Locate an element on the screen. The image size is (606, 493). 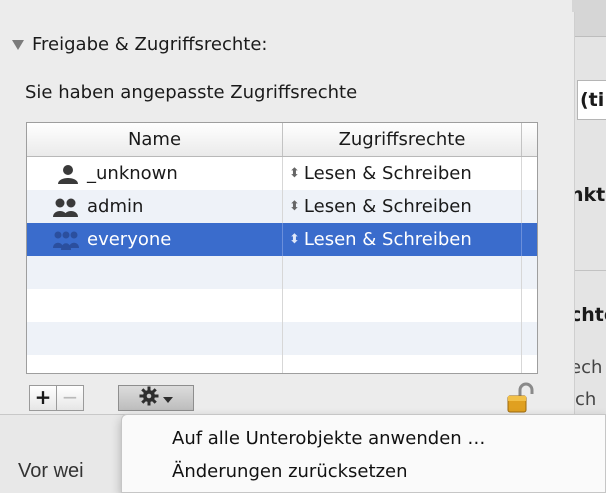
lock-icon is located at coordinates (521, 400).